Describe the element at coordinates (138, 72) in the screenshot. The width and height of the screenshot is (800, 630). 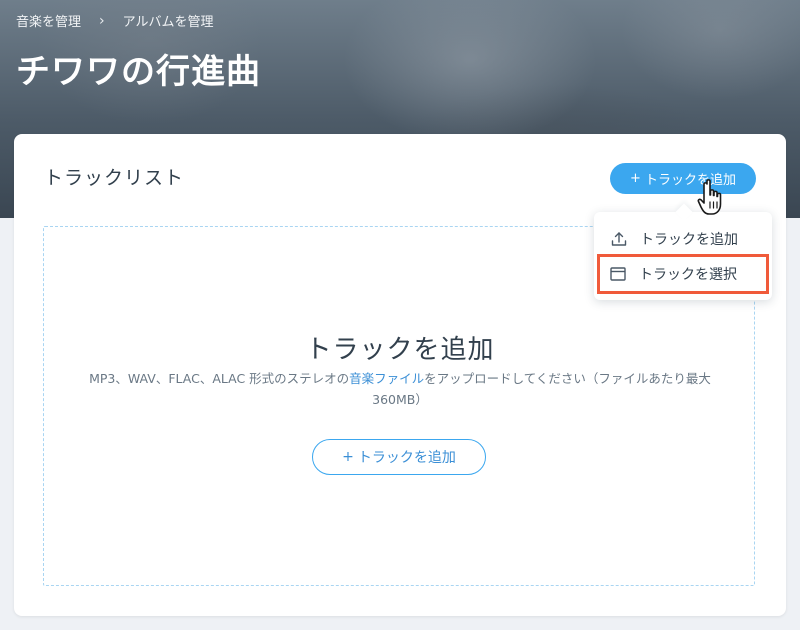
I see `page-title: チワワの行進曲` at that location.